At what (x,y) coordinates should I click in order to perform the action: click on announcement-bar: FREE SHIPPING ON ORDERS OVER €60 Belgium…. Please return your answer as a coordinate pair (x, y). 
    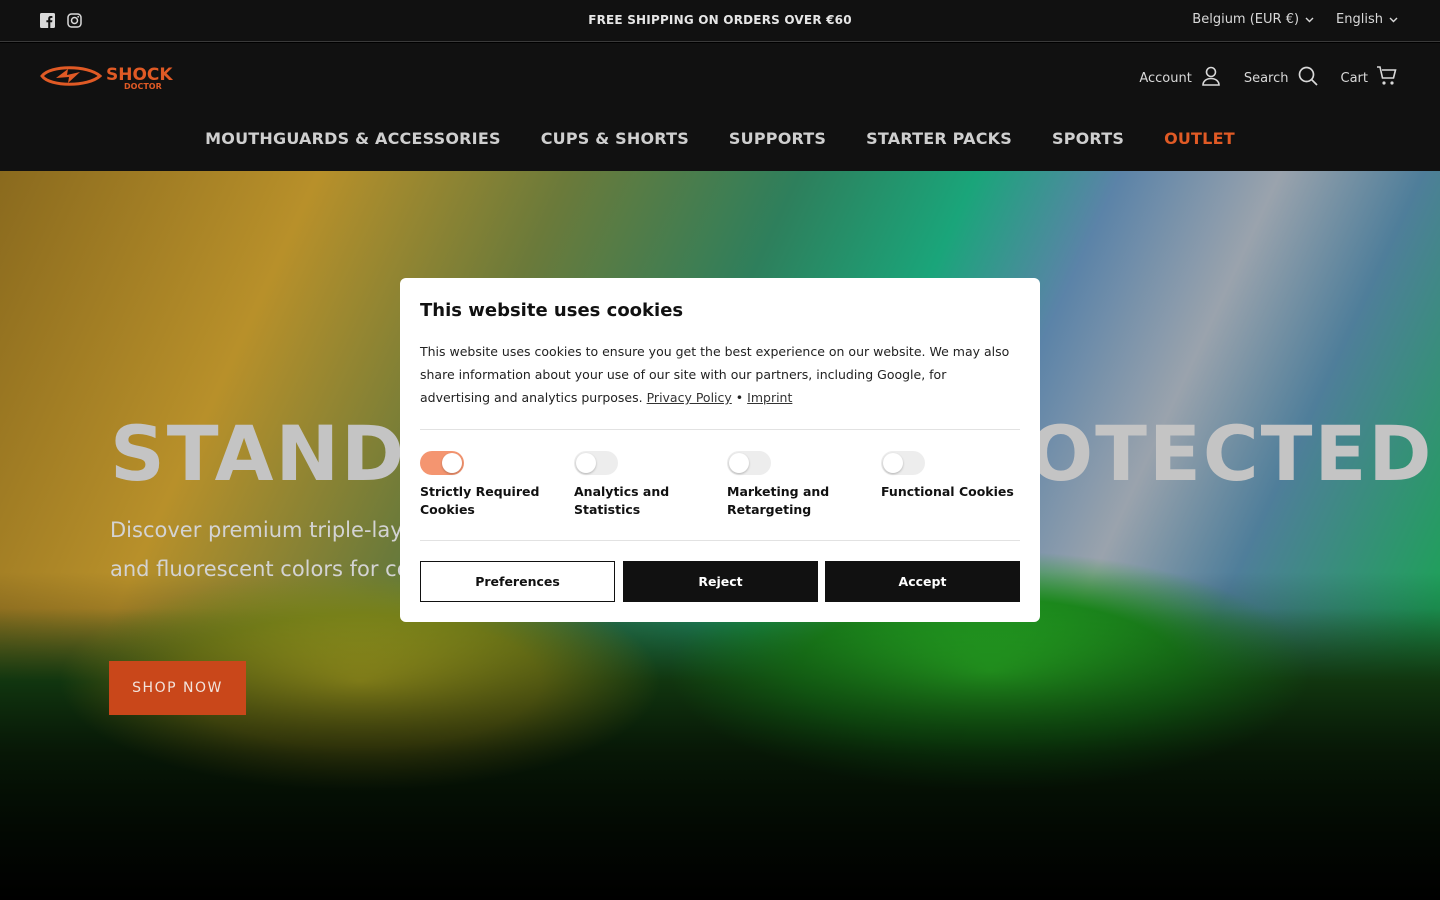
    Looking at the image, I should click on (720, 21).